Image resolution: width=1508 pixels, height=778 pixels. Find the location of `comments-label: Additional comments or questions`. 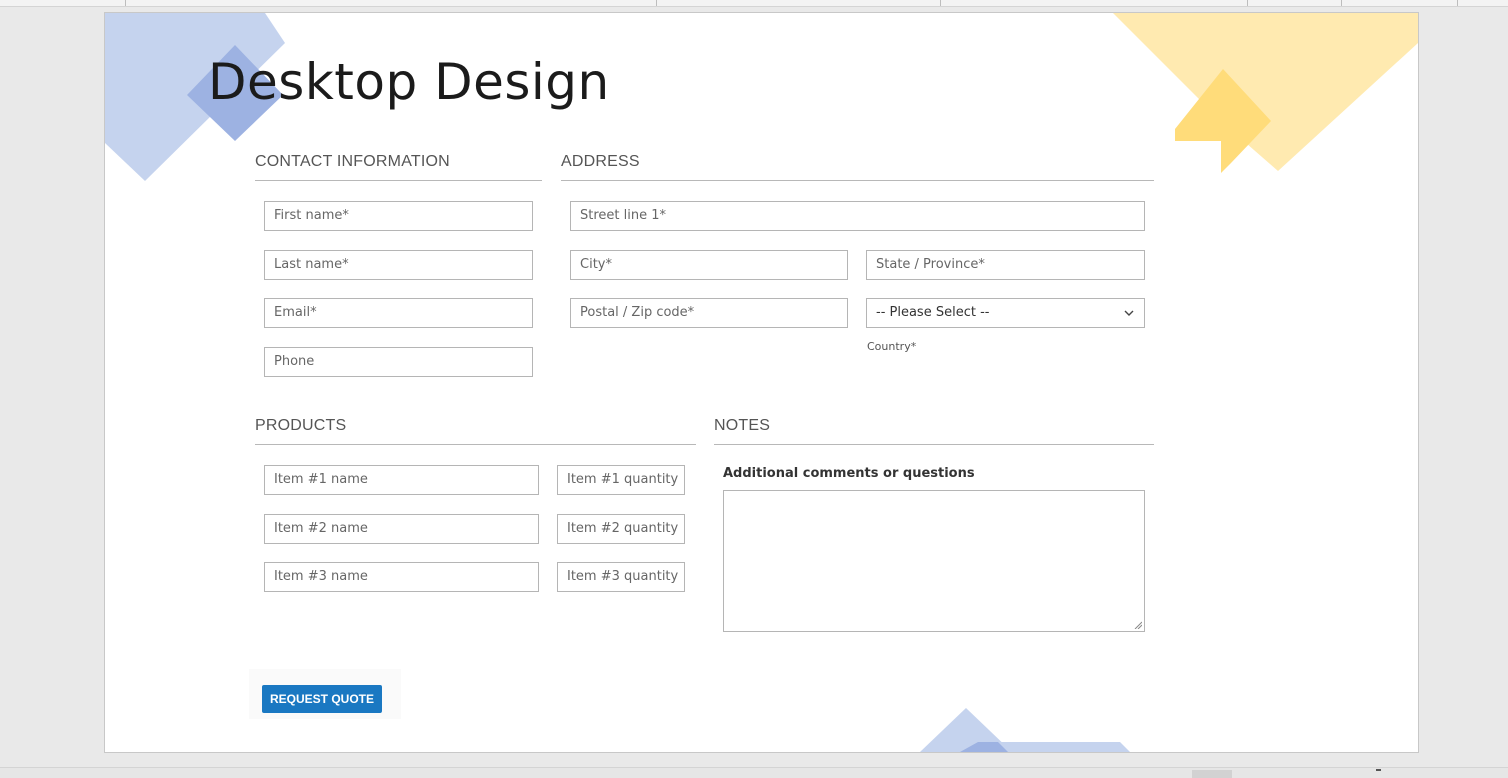

comments-label: Additional comments or questions is located at coordinates (849, 473).